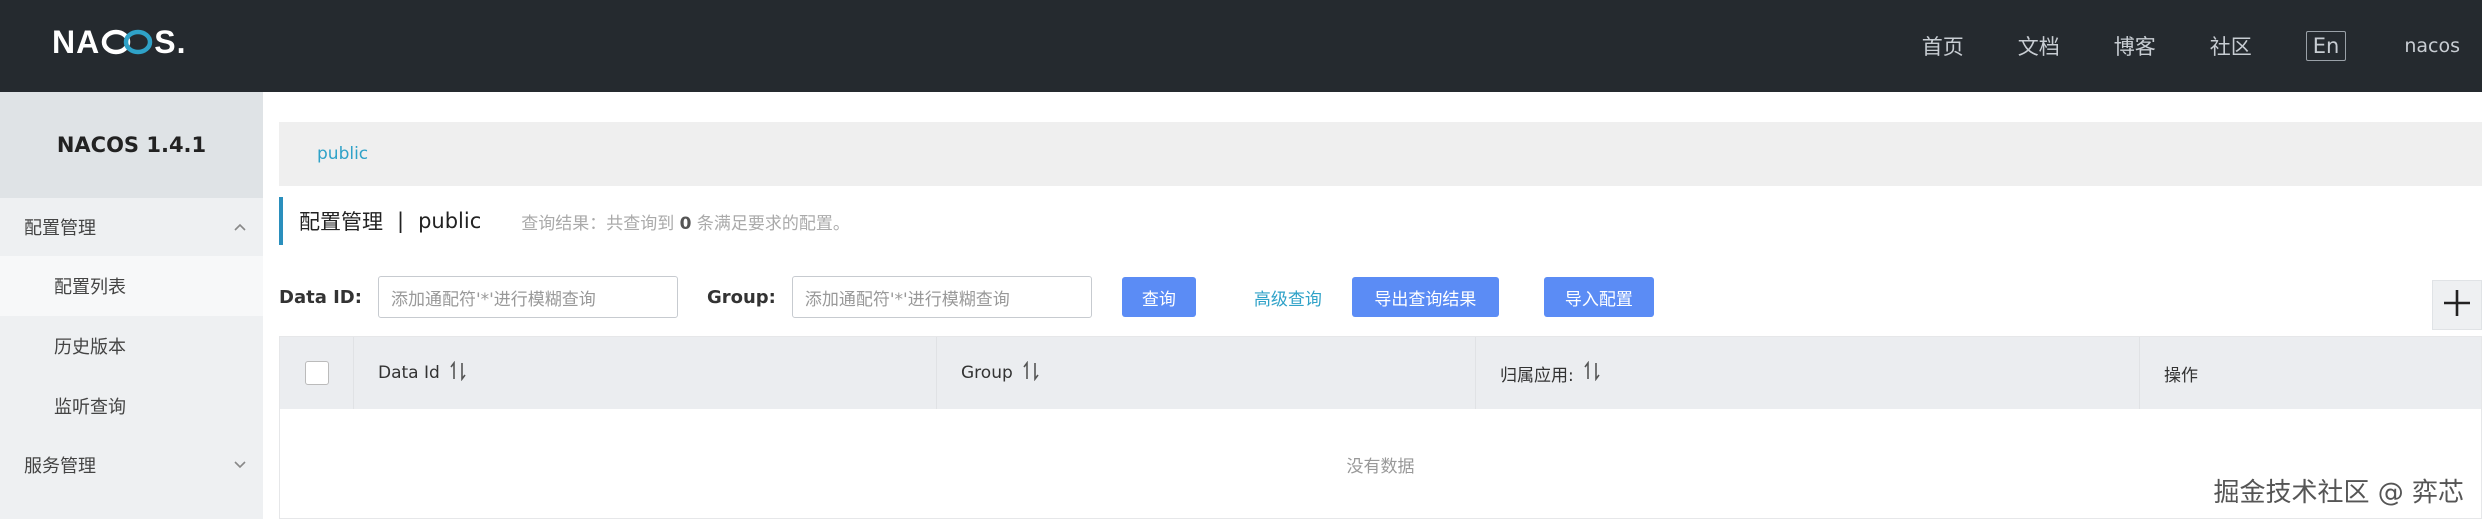 The width and height of the screenshot is (2482, 519). What do you see at coordinates (131, 286) in the screenshot?
I see `sidebar-item-config-list: 配置列表` at bounding box center [131, 286].